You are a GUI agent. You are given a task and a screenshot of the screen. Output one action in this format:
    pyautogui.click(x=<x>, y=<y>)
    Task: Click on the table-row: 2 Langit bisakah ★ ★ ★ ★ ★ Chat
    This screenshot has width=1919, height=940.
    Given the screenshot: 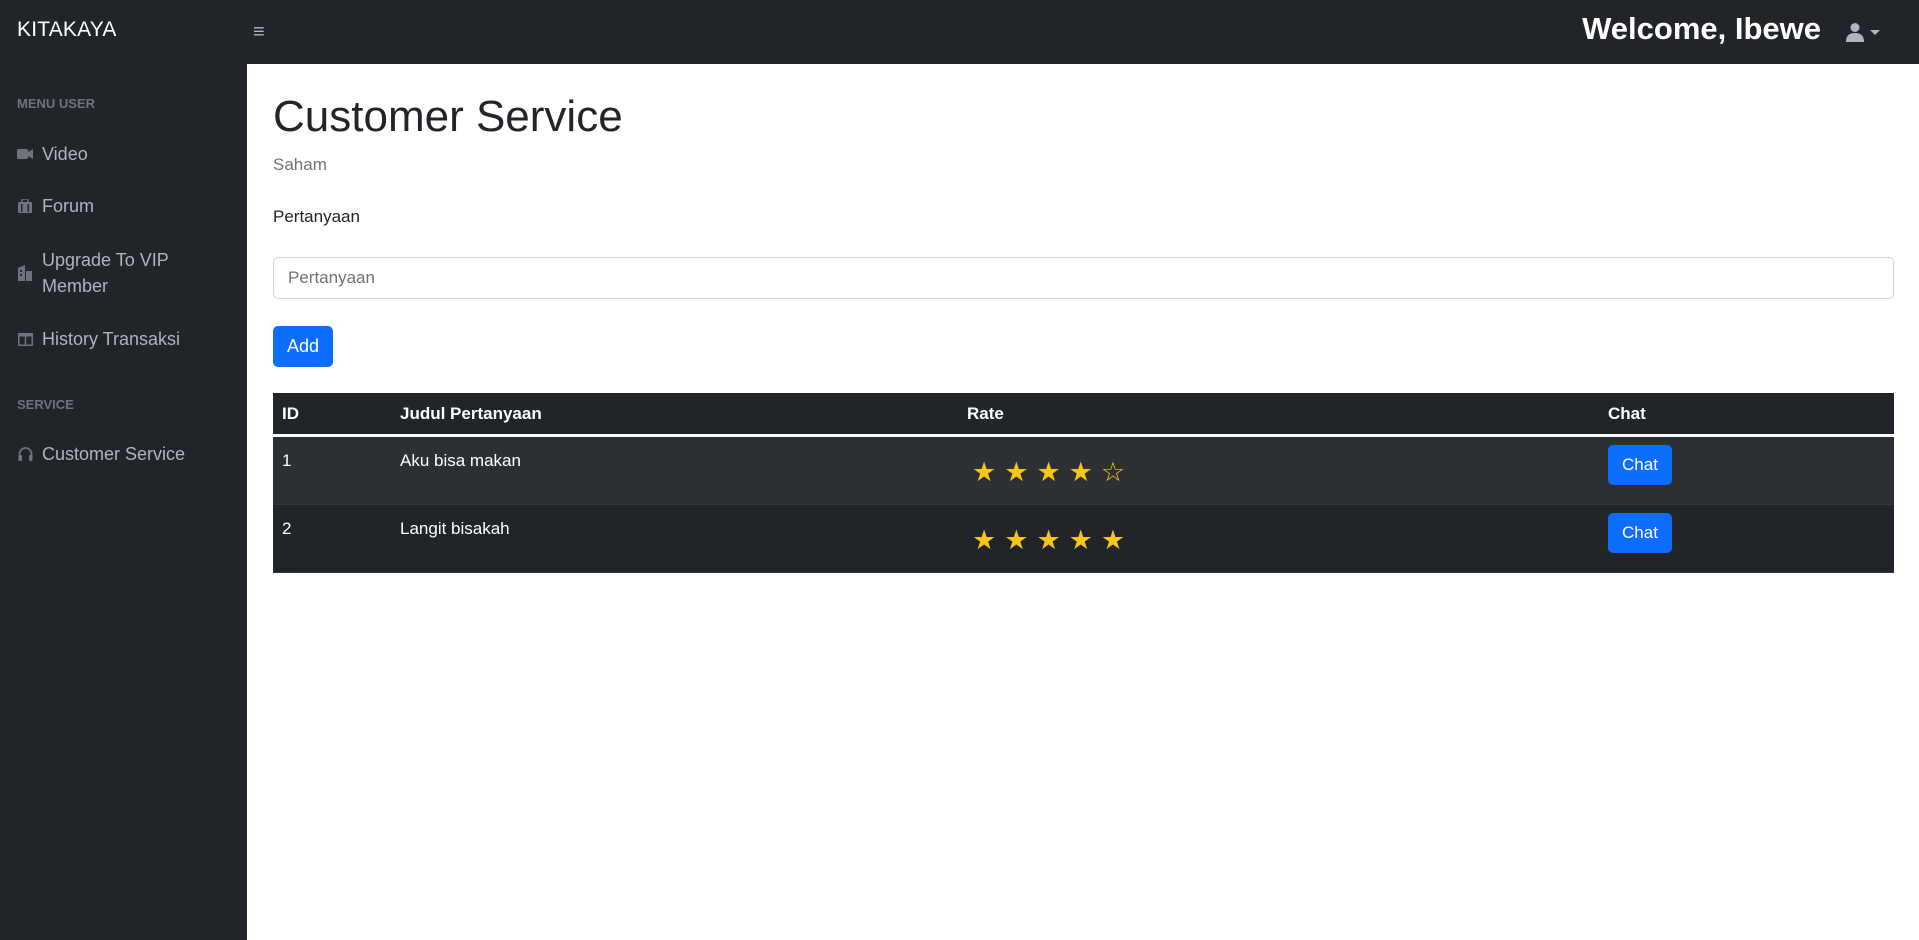 What is the action you would take?
    pyautogui.click(x=1083, y=539)
    